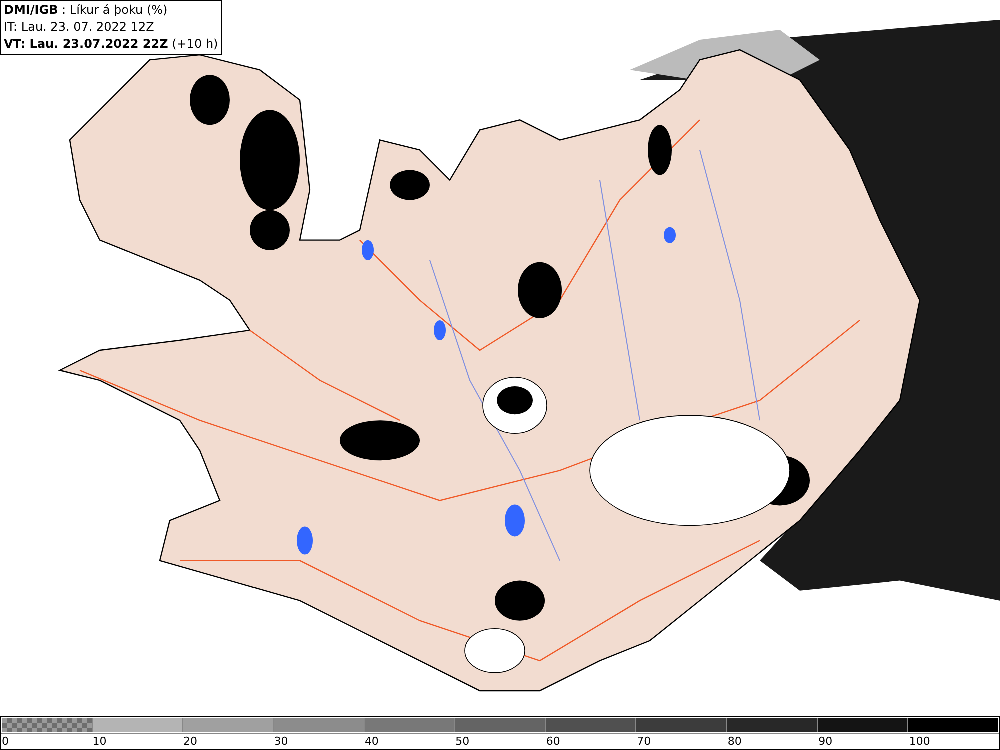  Describe the element at coordinates (86, 10) in the screenshot. I see `info-line: DMI/IGB : Líkur á þoku (%)` at that location.